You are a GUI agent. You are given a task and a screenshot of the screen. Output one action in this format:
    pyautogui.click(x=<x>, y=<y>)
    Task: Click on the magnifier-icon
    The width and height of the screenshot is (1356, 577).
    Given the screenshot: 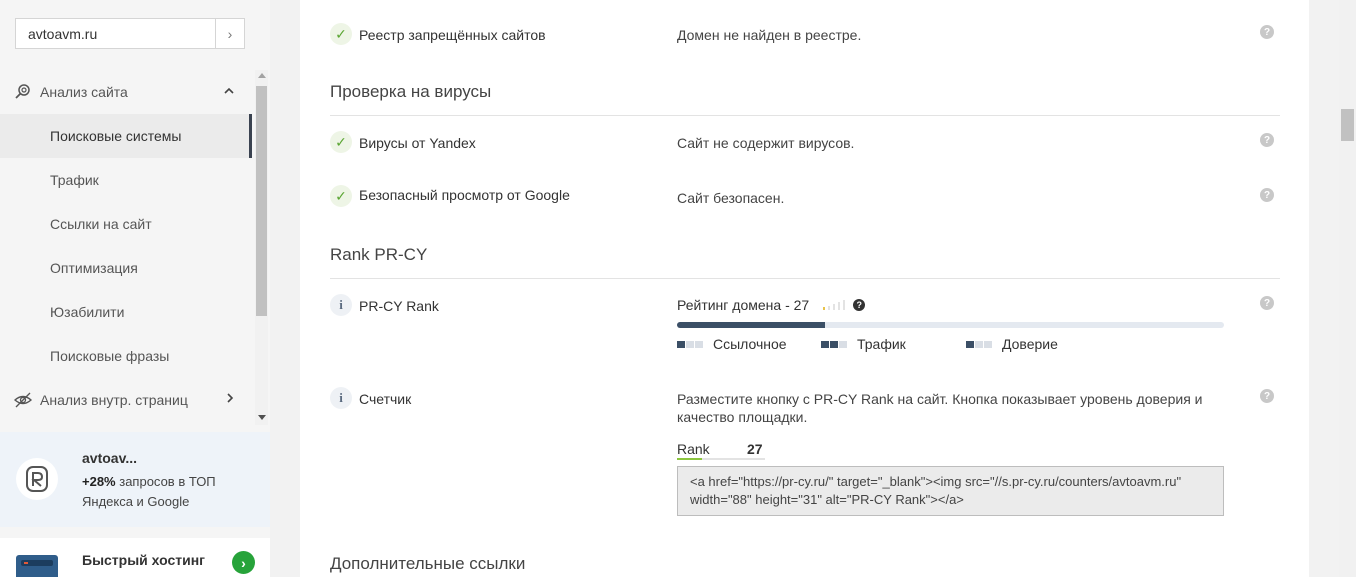 What is the action you would take?
    pyautogui.click(x=23, y=92)
    